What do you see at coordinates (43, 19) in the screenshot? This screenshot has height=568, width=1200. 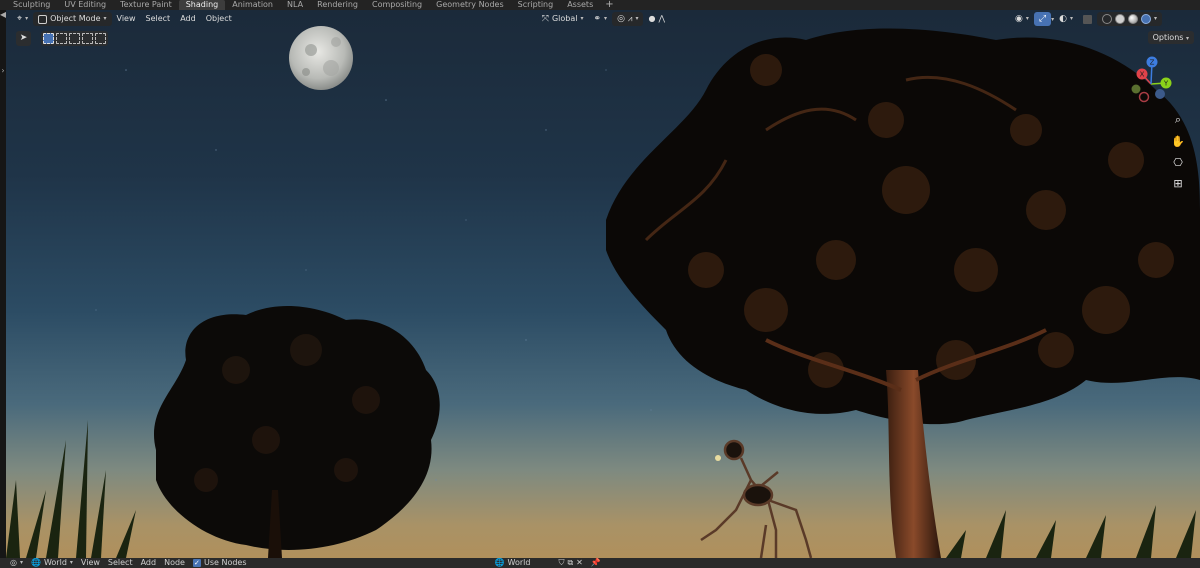 I see `object-mode-icon` at bounding box center [43, 19].